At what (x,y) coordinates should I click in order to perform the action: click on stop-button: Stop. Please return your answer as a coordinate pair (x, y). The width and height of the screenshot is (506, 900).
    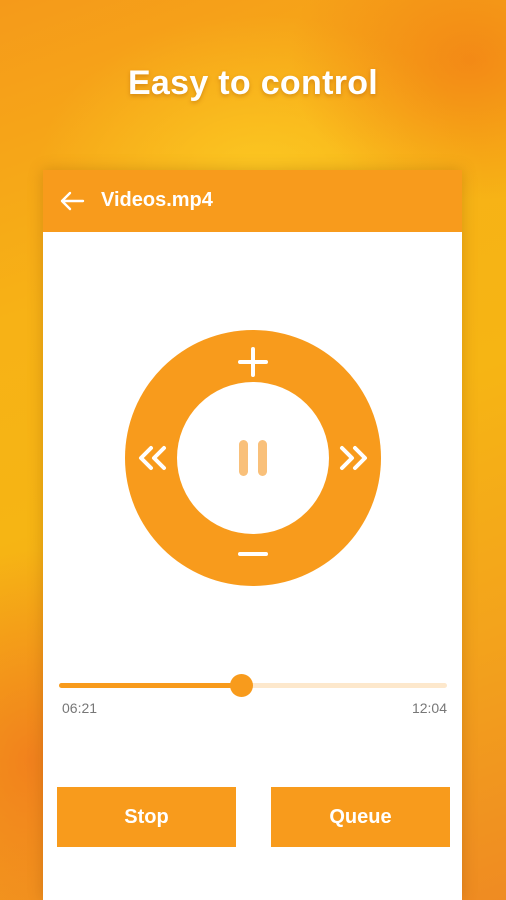
    Looking at the image, I should click on (146, 817).